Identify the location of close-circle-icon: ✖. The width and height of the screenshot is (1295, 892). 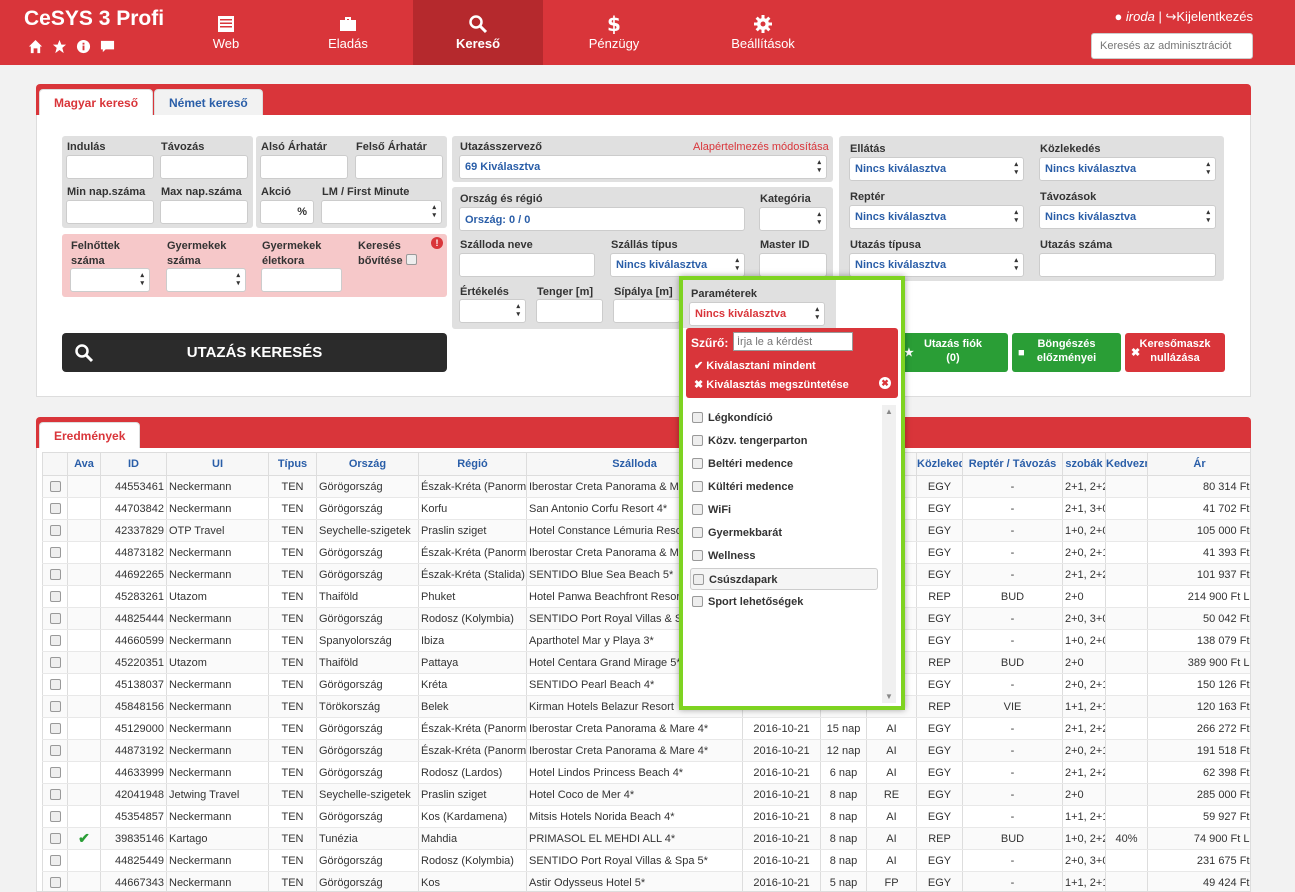
(885, 383).